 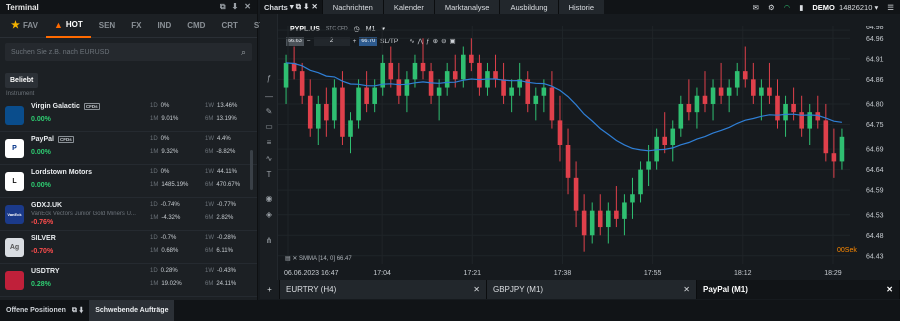 What do you see at coordinates (890, 7) in the screenshot?
I see `menu-icon: ☰` at bounding box center [890, 7].